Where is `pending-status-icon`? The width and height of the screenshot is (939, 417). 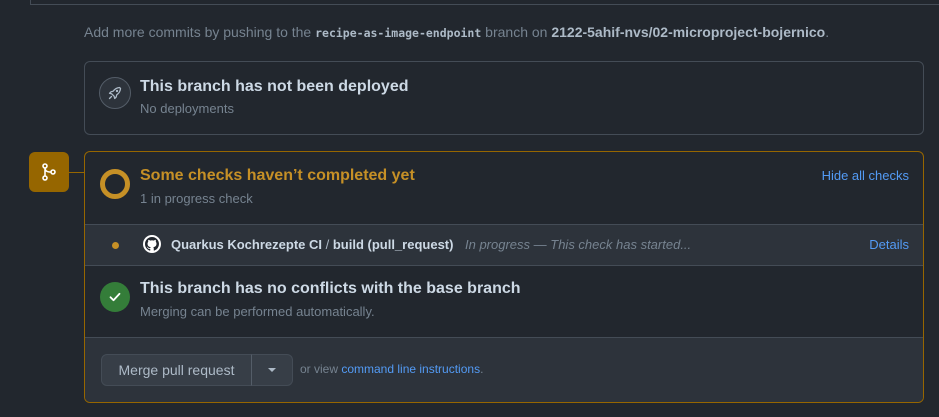 pending-status-icon is located at coordinates (115, 184).